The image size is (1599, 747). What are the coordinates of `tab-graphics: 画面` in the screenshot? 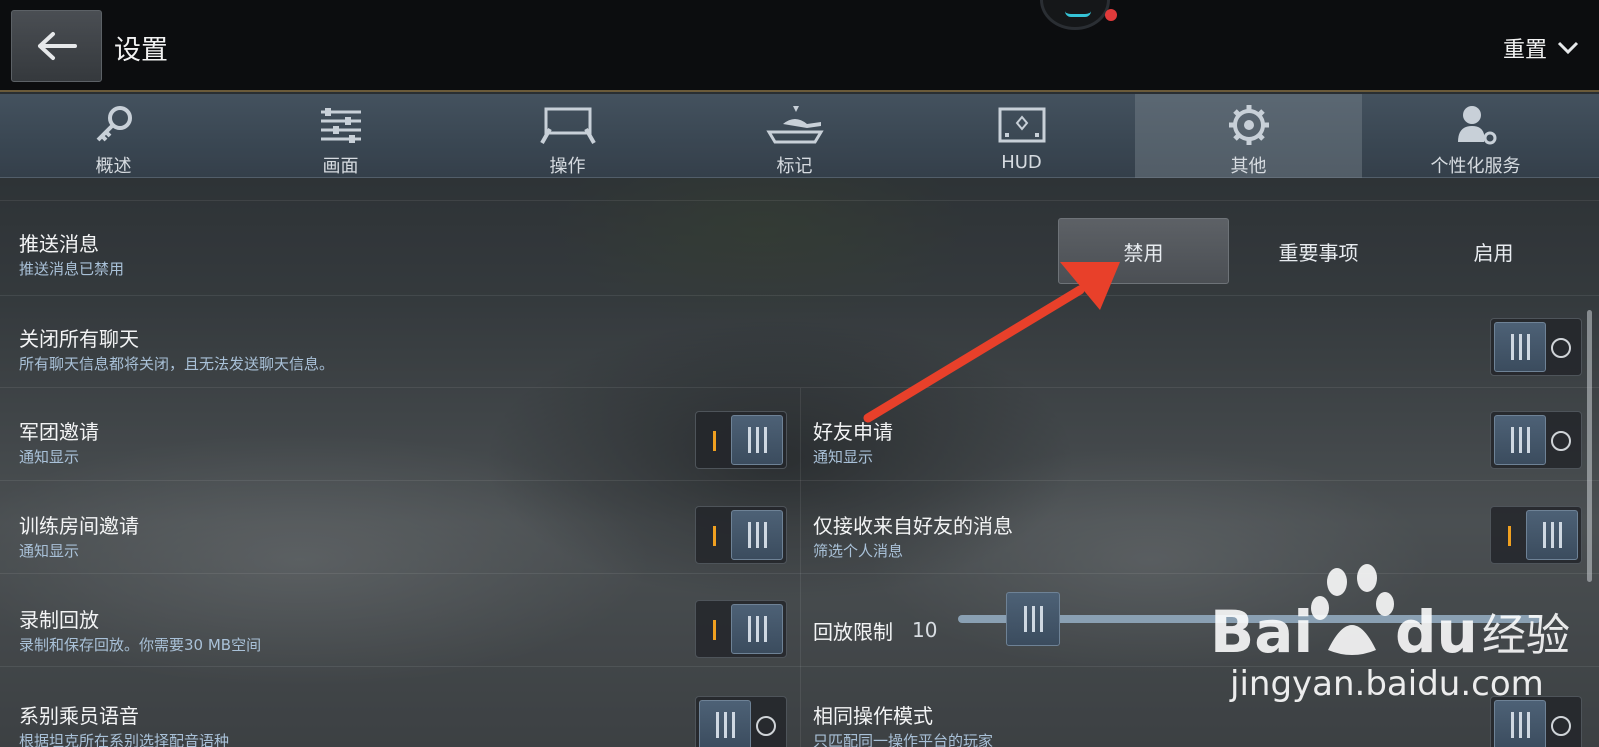 It's located at (340, 136).